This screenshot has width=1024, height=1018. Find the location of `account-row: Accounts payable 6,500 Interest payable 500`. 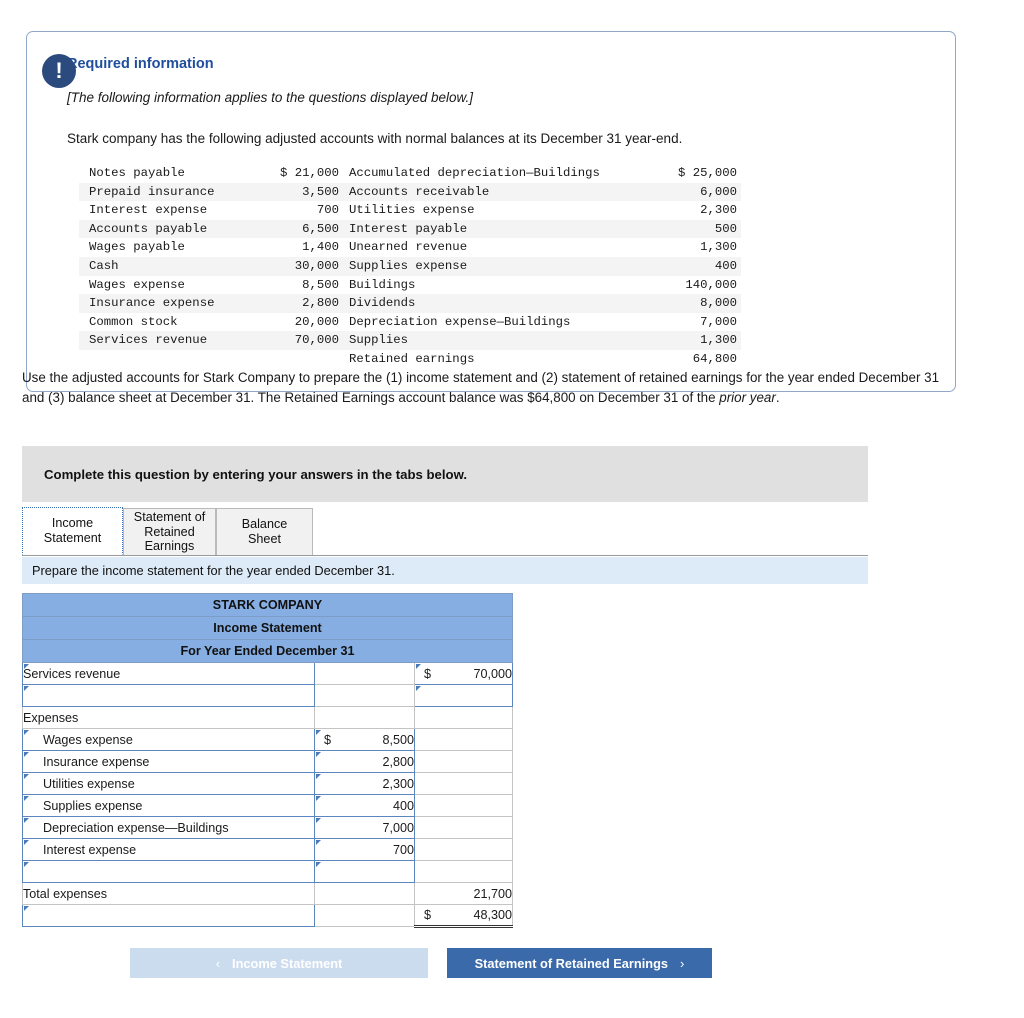

account-row: Accounts payable 6,500 Interest payable 500 is located at coordinates (410, 229).